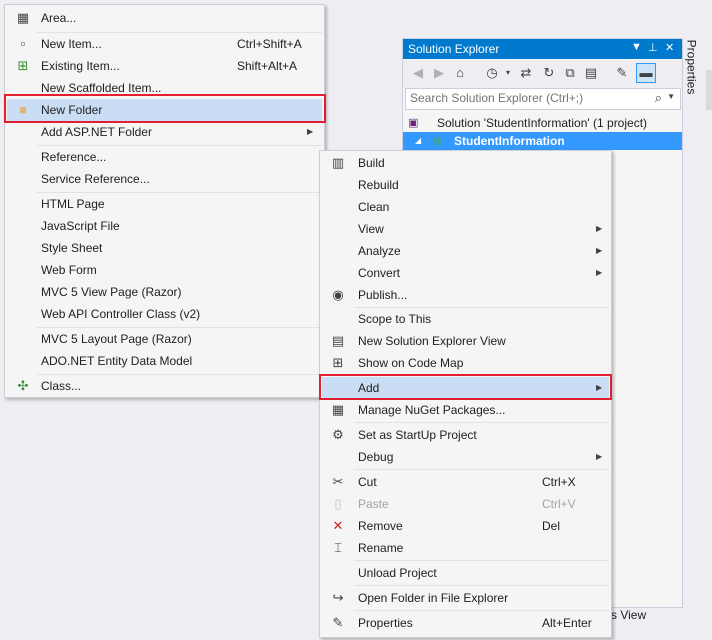 The image size is (712, 640). Describe the element at coordinates (338, 481) in the screenshot. I see `scissors-icon: ✂` at that location.